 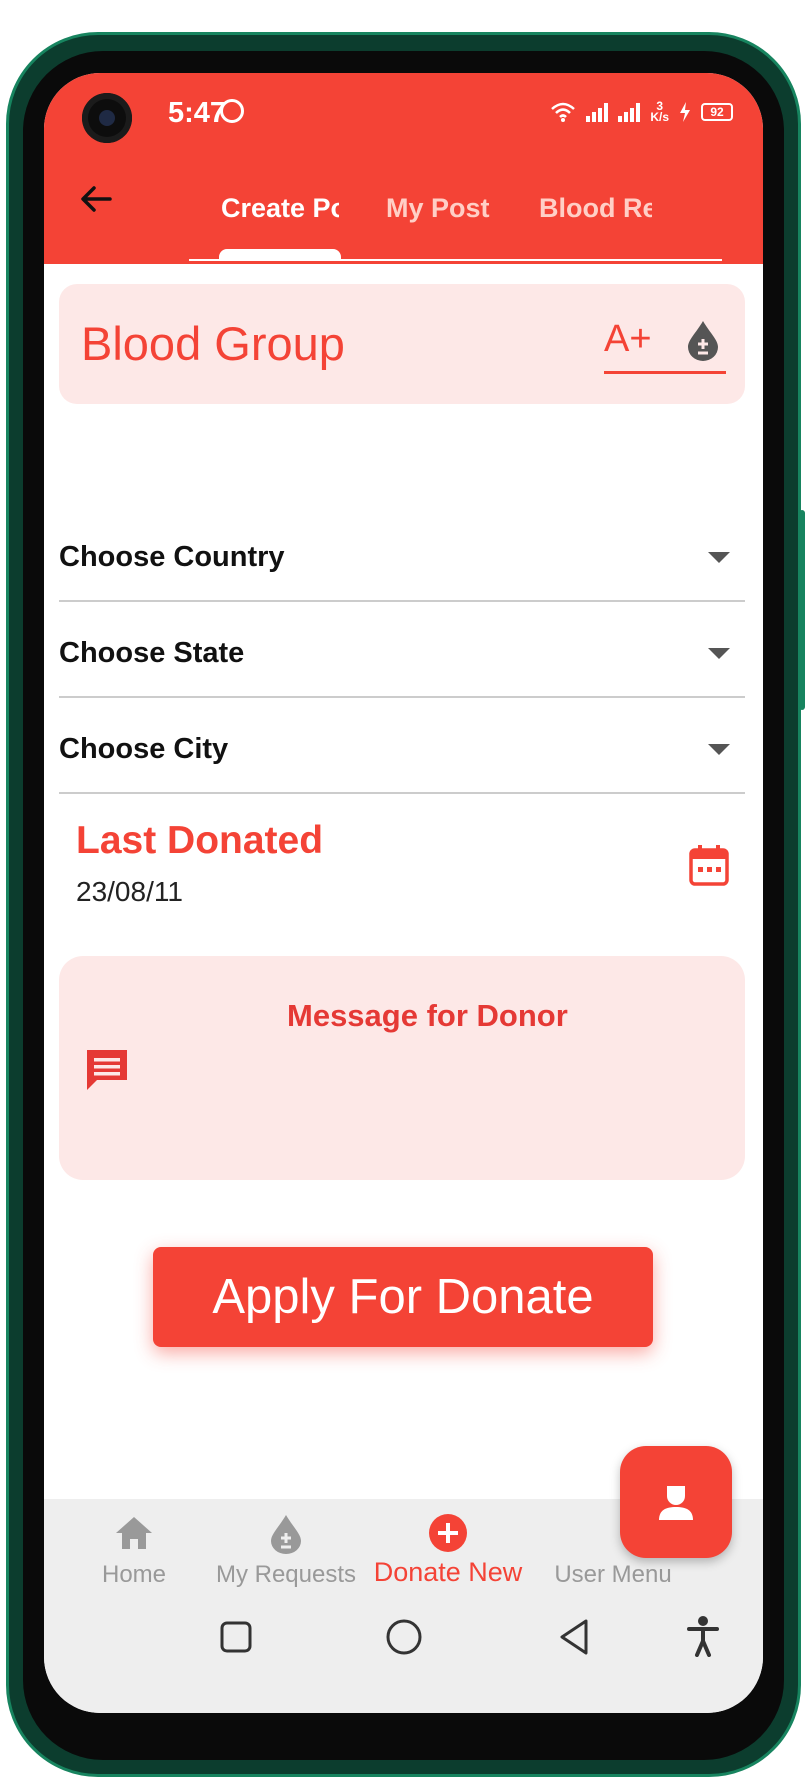 I want to click on back-arrow-icon, so click(x=96, y=199).